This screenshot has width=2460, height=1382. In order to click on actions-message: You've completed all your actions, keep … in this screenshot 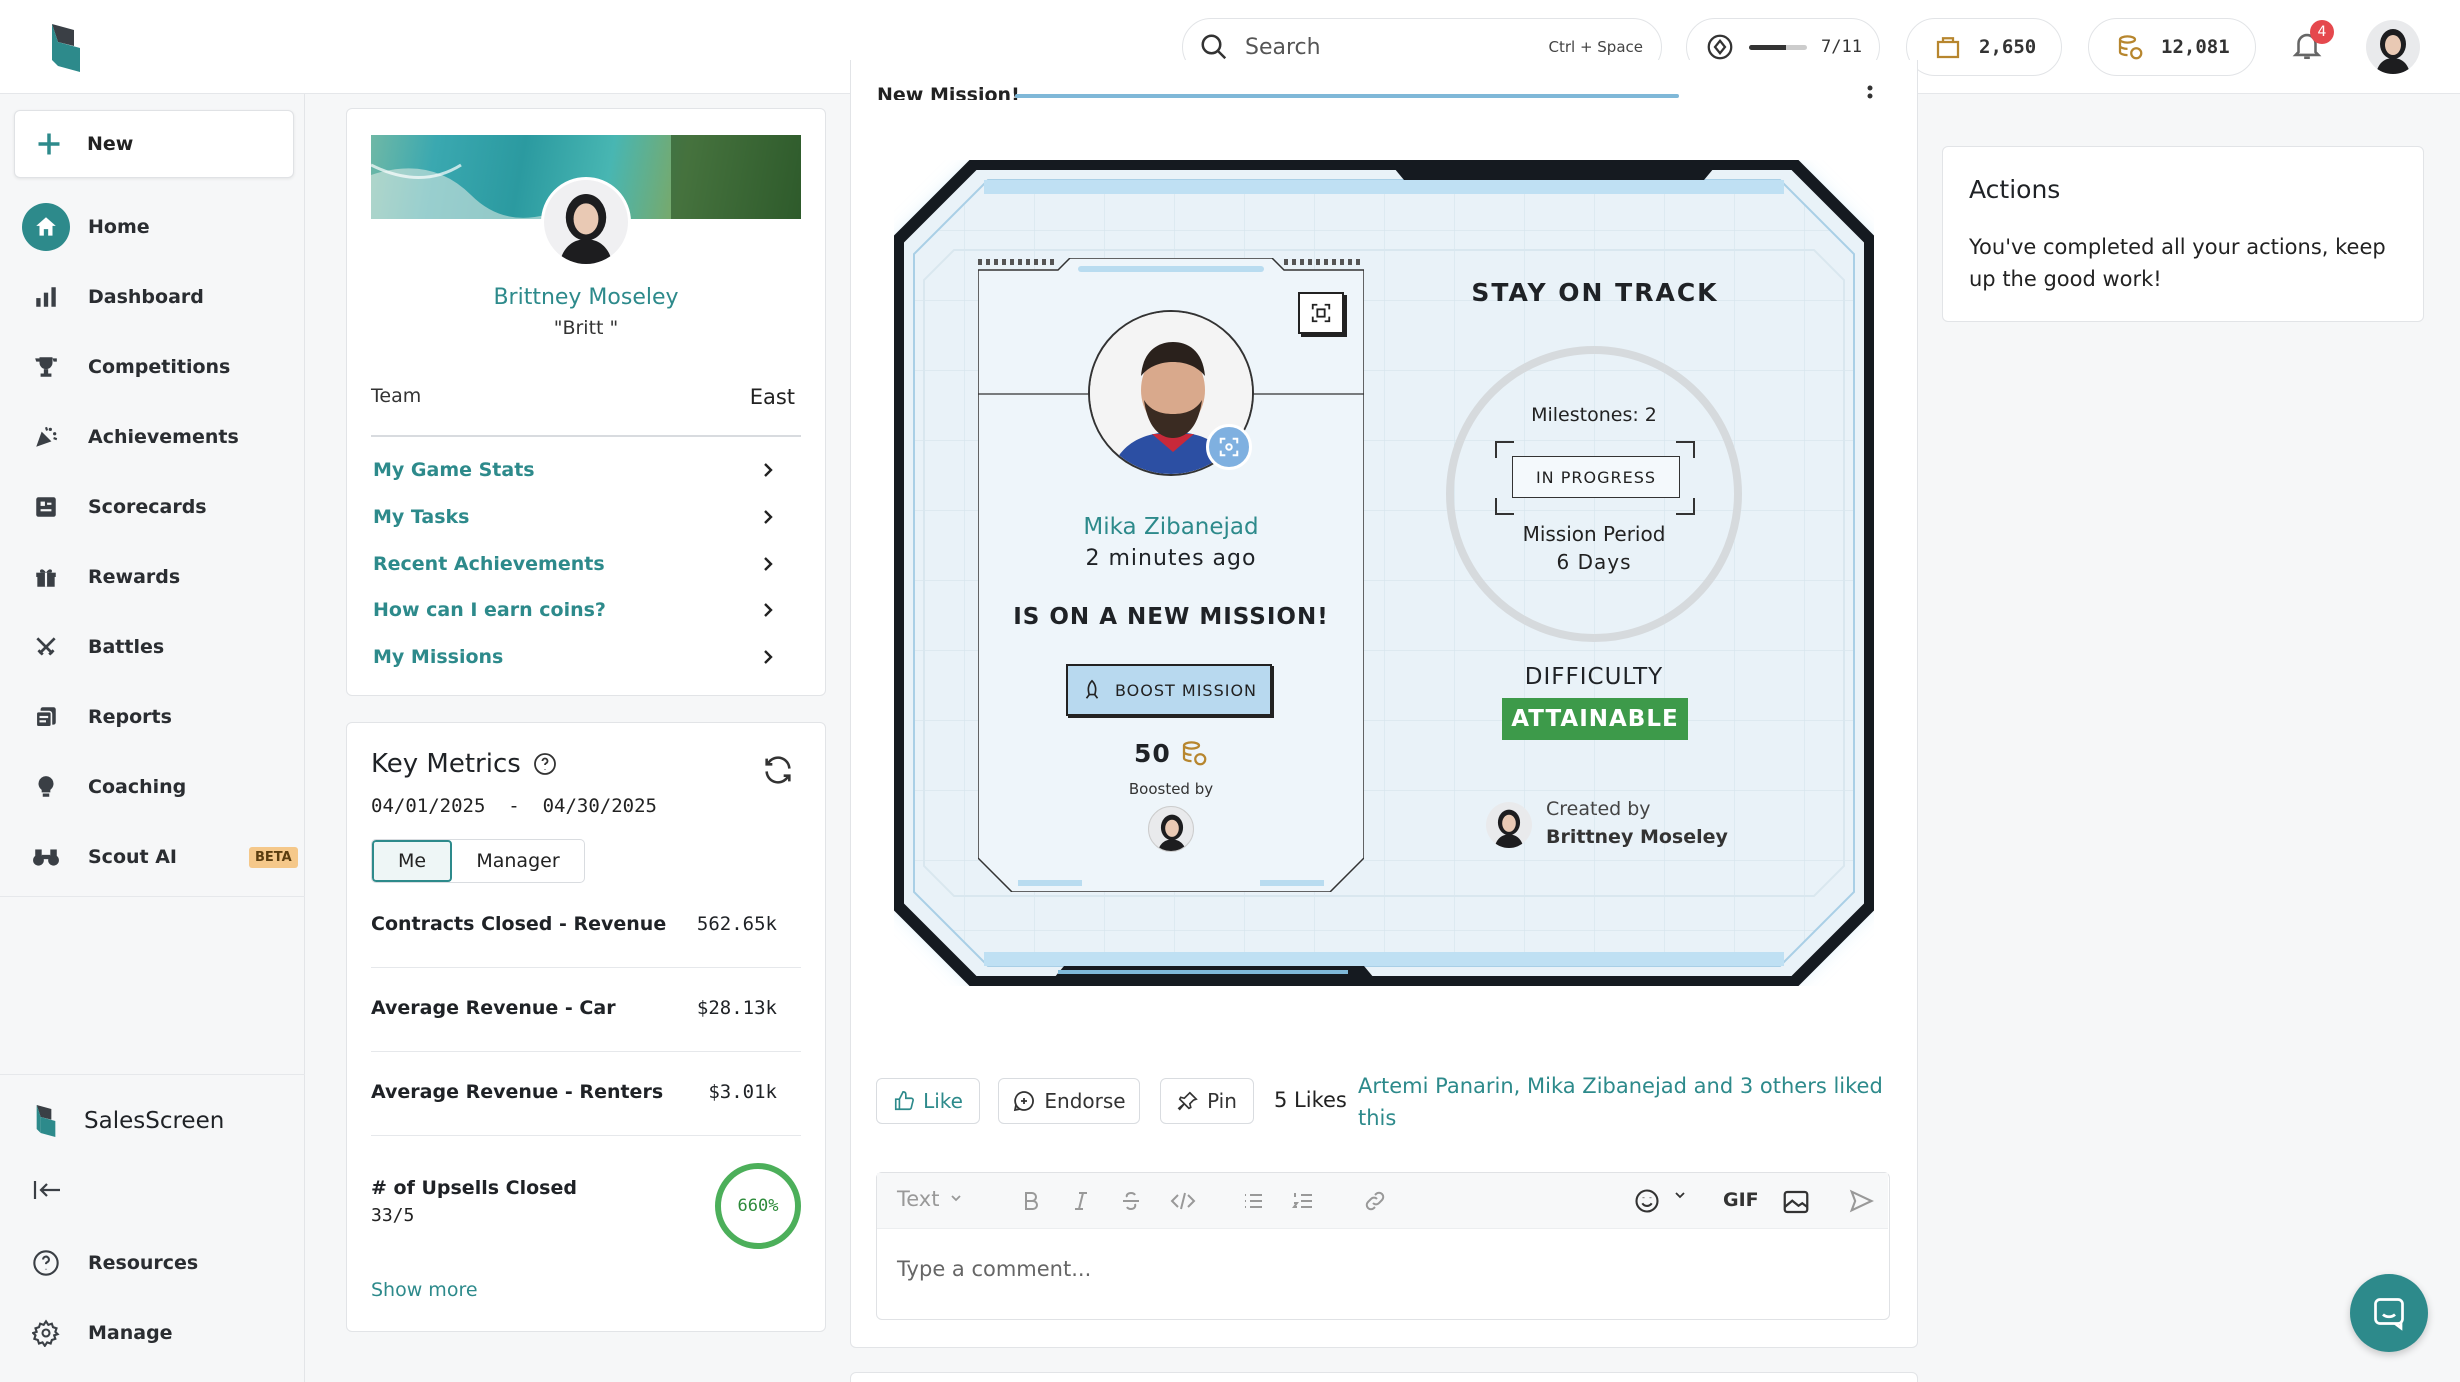, I will do `click(2177, 263)`.